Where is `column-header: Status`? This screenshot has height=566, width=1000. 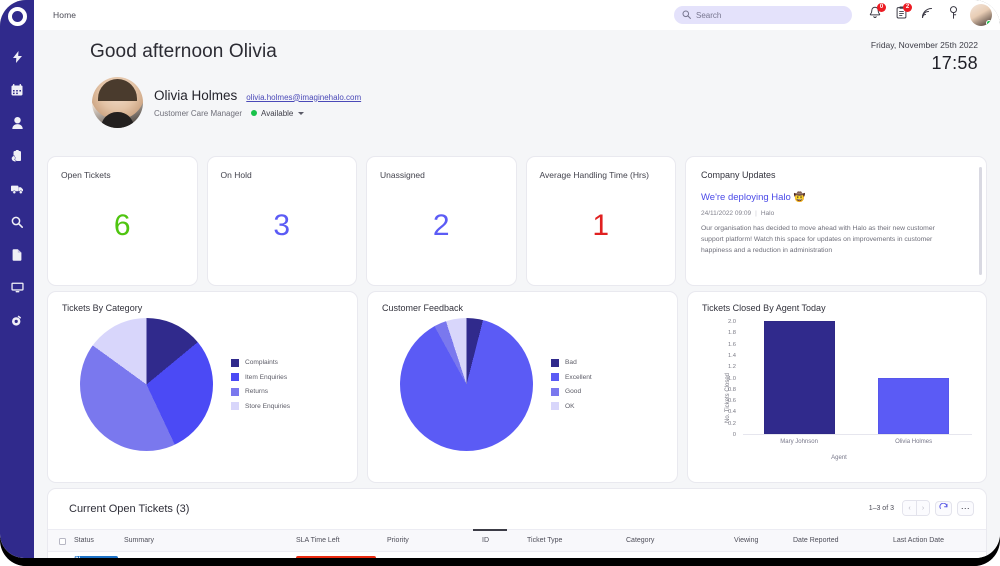 column-header: Status is located at coordinates (84, 540).